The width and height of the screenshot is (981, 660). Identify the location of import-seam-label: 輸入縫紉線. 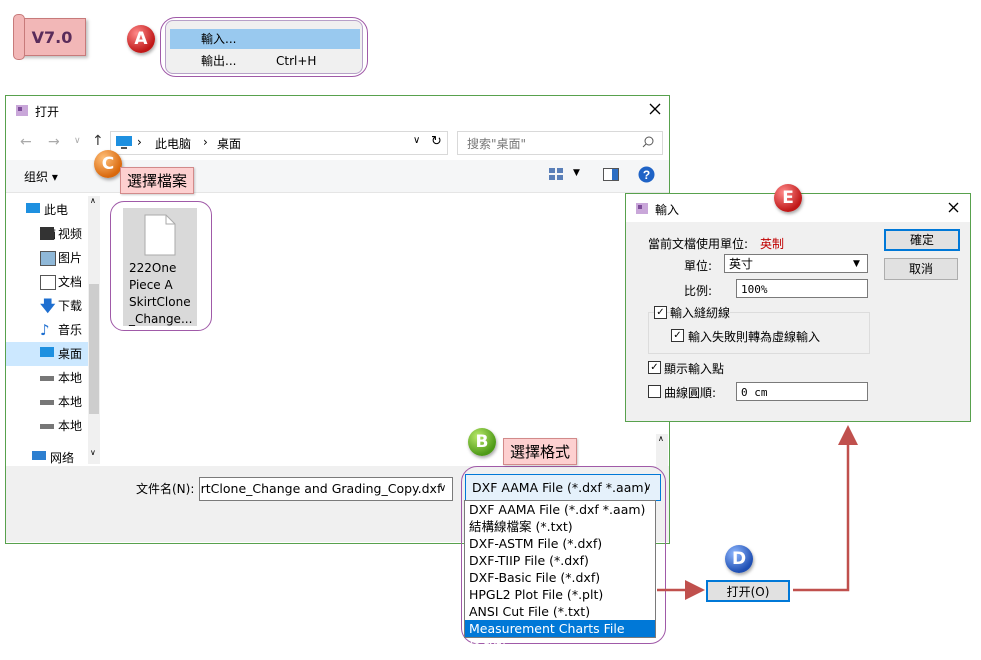
(700, 312).